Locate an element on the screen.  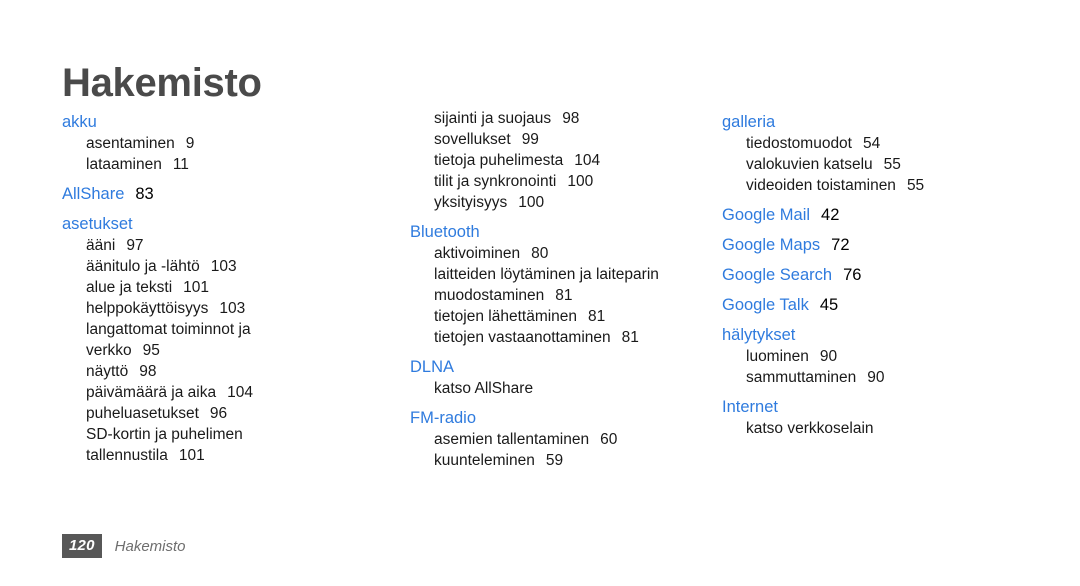
index-entry: alue ja teksti 101 is located at coordinates (224, 287).